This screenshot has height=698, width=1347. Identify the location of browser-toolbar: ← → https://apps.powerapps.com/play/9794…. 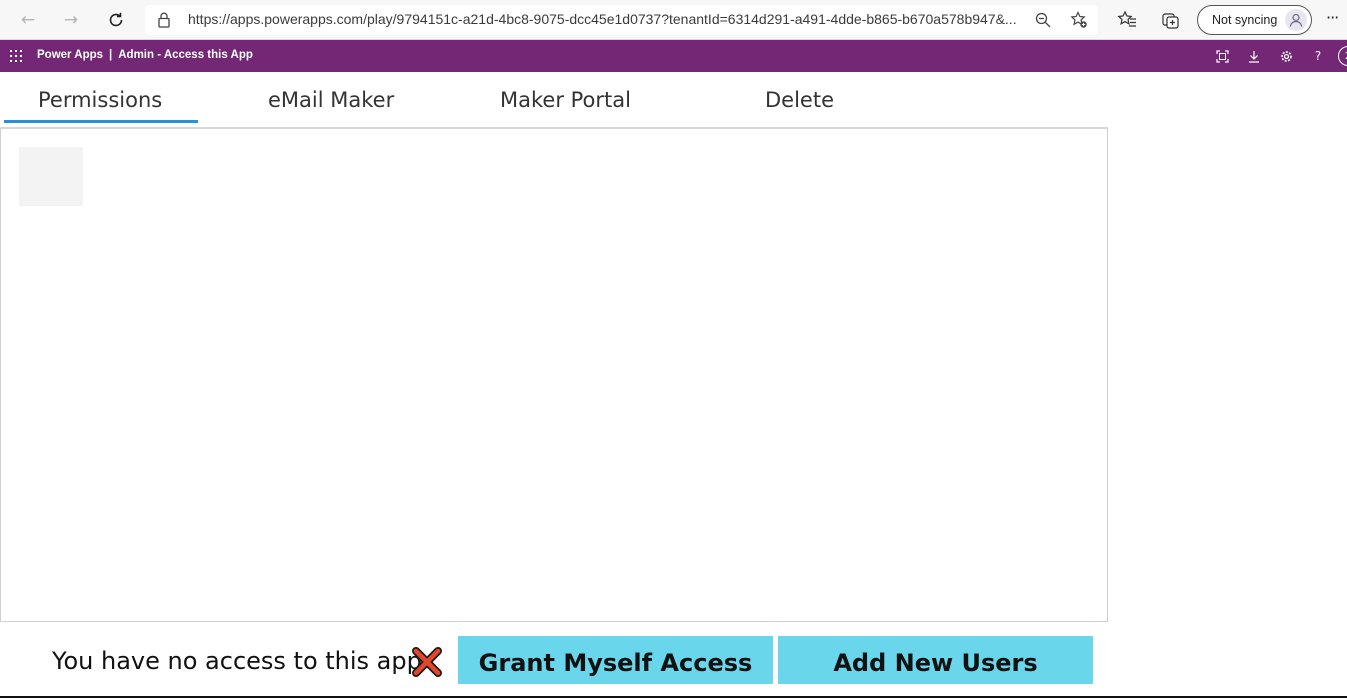
(673, 20).